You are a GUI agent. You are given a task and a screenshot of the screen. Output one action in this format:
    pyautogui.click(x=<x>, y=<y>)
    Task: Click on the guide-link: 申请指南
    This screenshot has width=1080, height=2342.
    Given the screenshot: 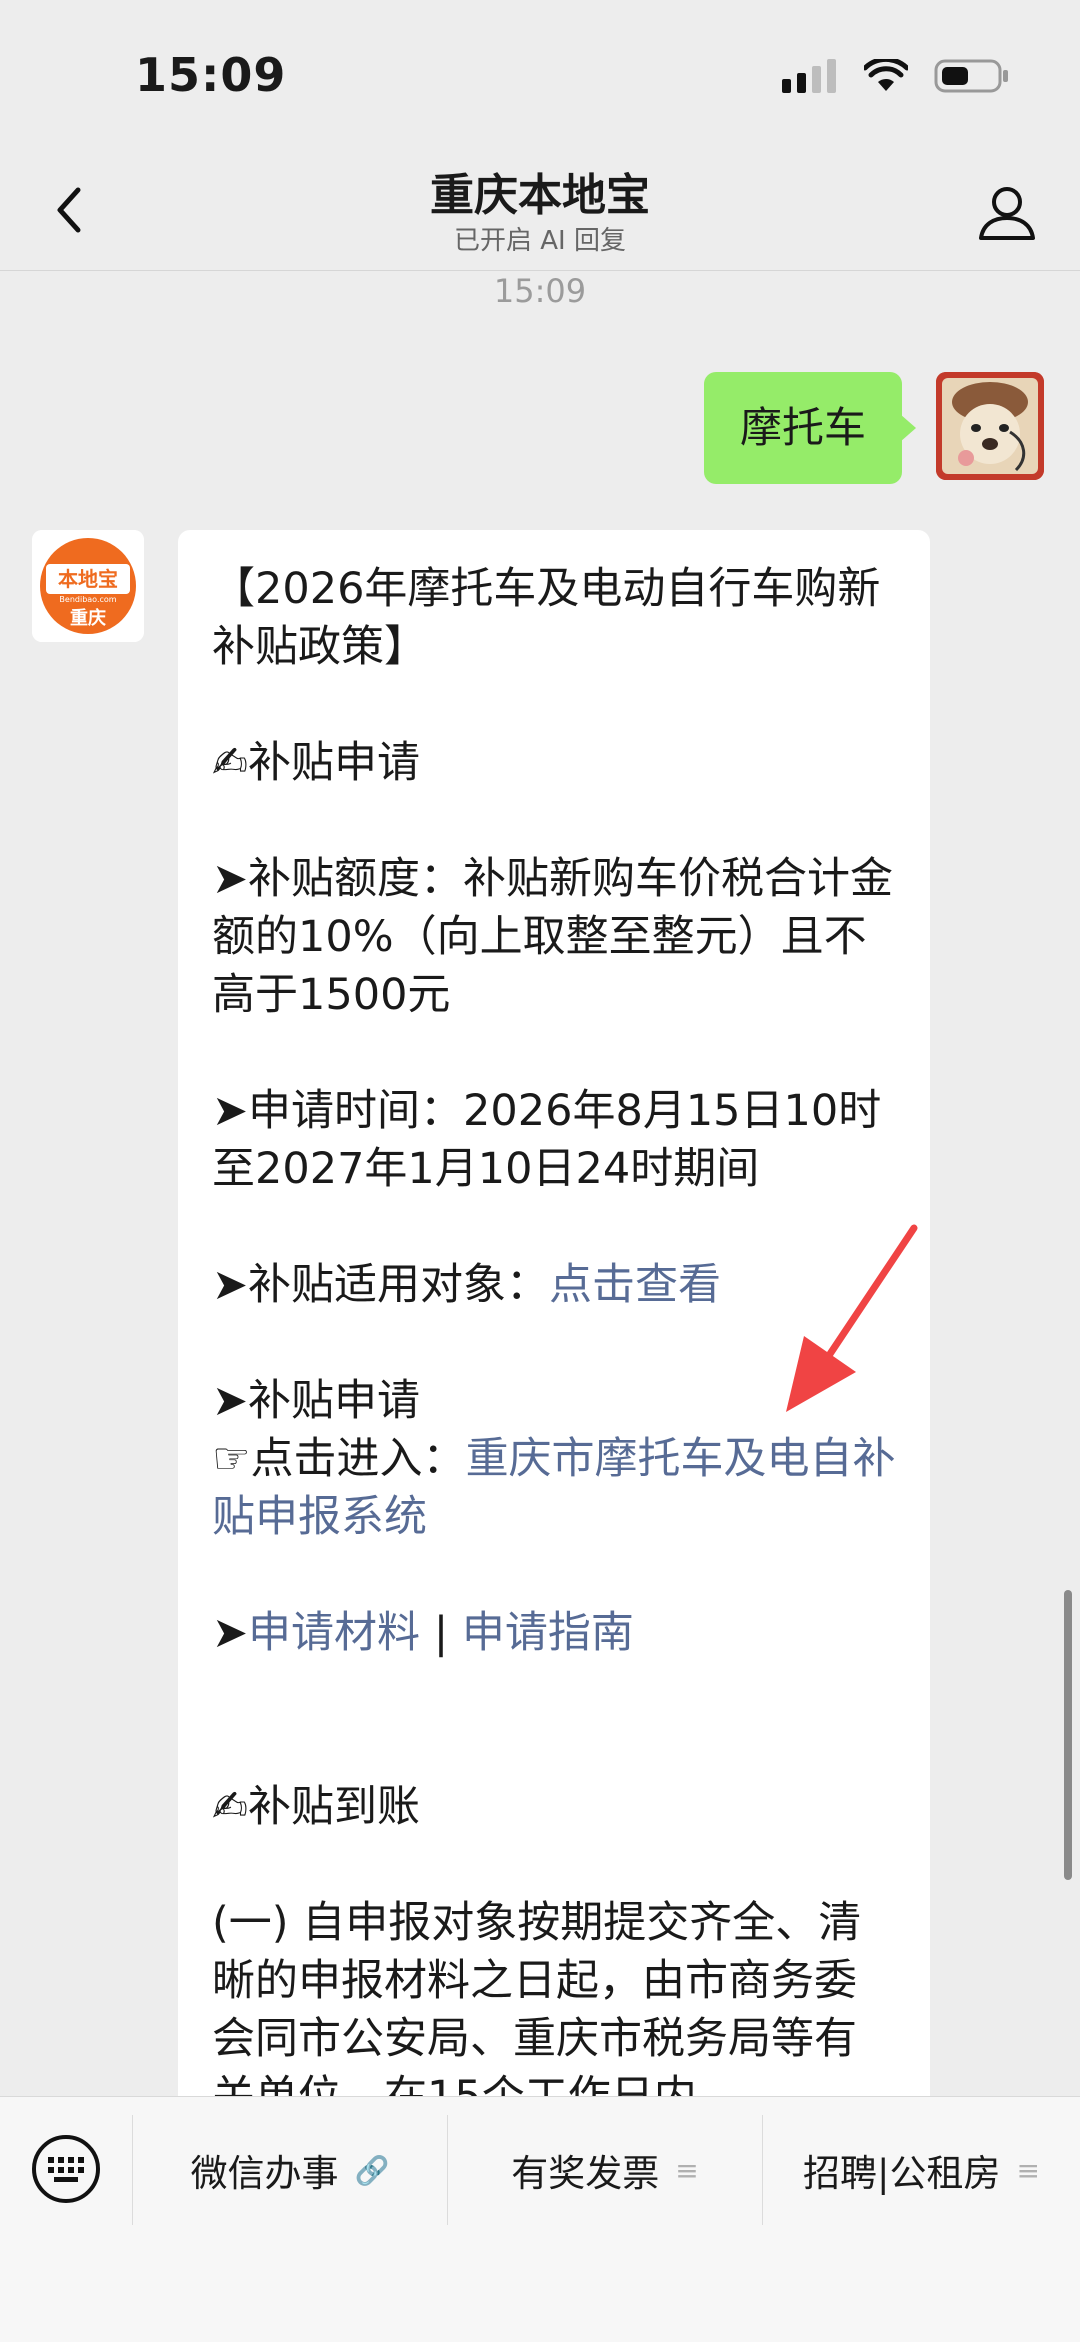 What is the action you would take?
    pyautogui.click(x=548, y=1633)
    